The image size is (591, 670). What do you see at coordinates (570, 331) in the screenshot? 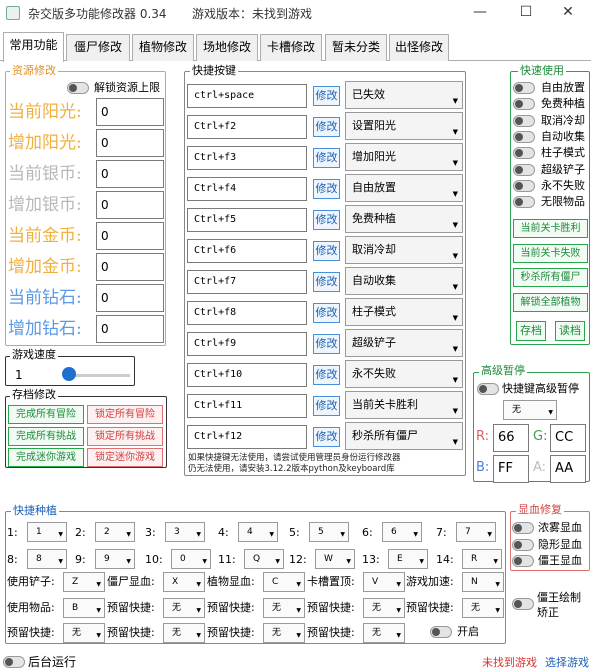
I see `load-state-button: 读档` at bounding box center [570, 331].